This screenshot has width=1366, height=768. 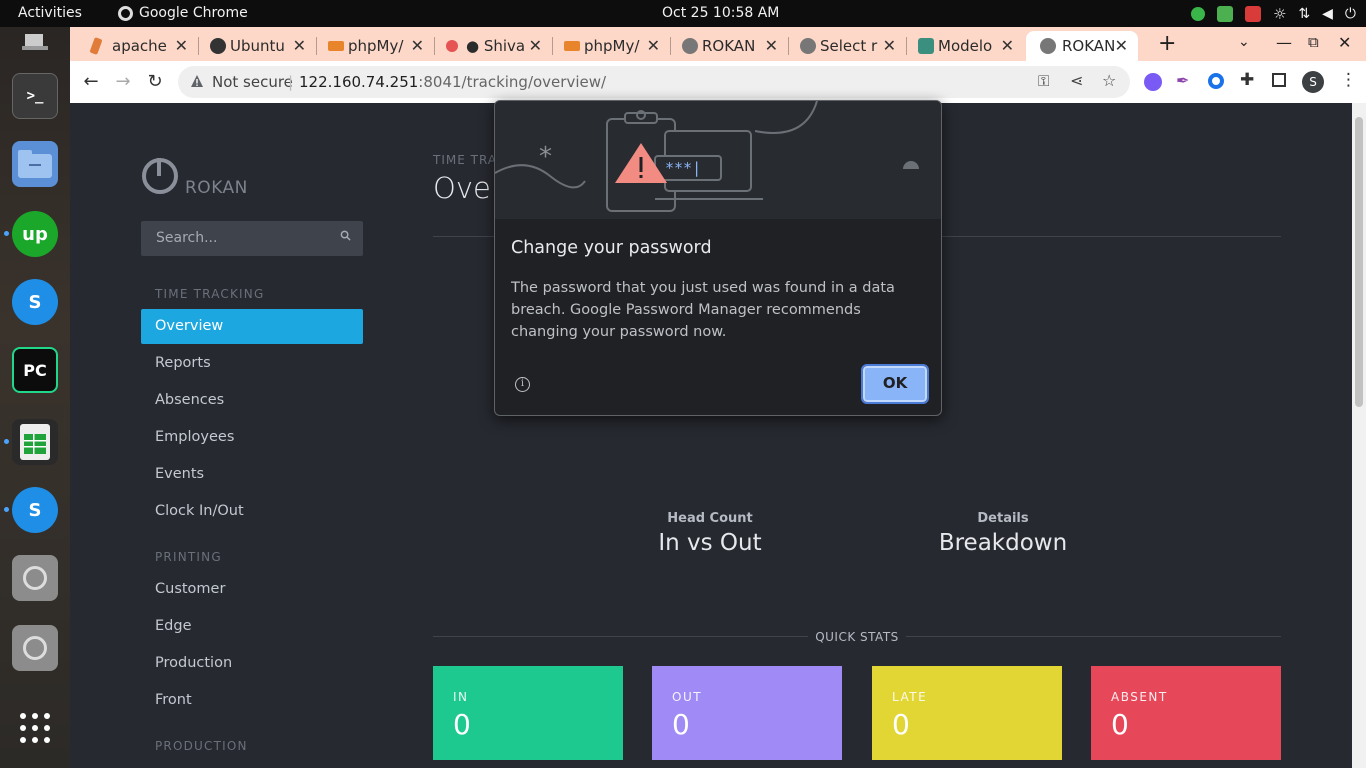 I want to click on back-icon: ←, so click(x=91, y=82).